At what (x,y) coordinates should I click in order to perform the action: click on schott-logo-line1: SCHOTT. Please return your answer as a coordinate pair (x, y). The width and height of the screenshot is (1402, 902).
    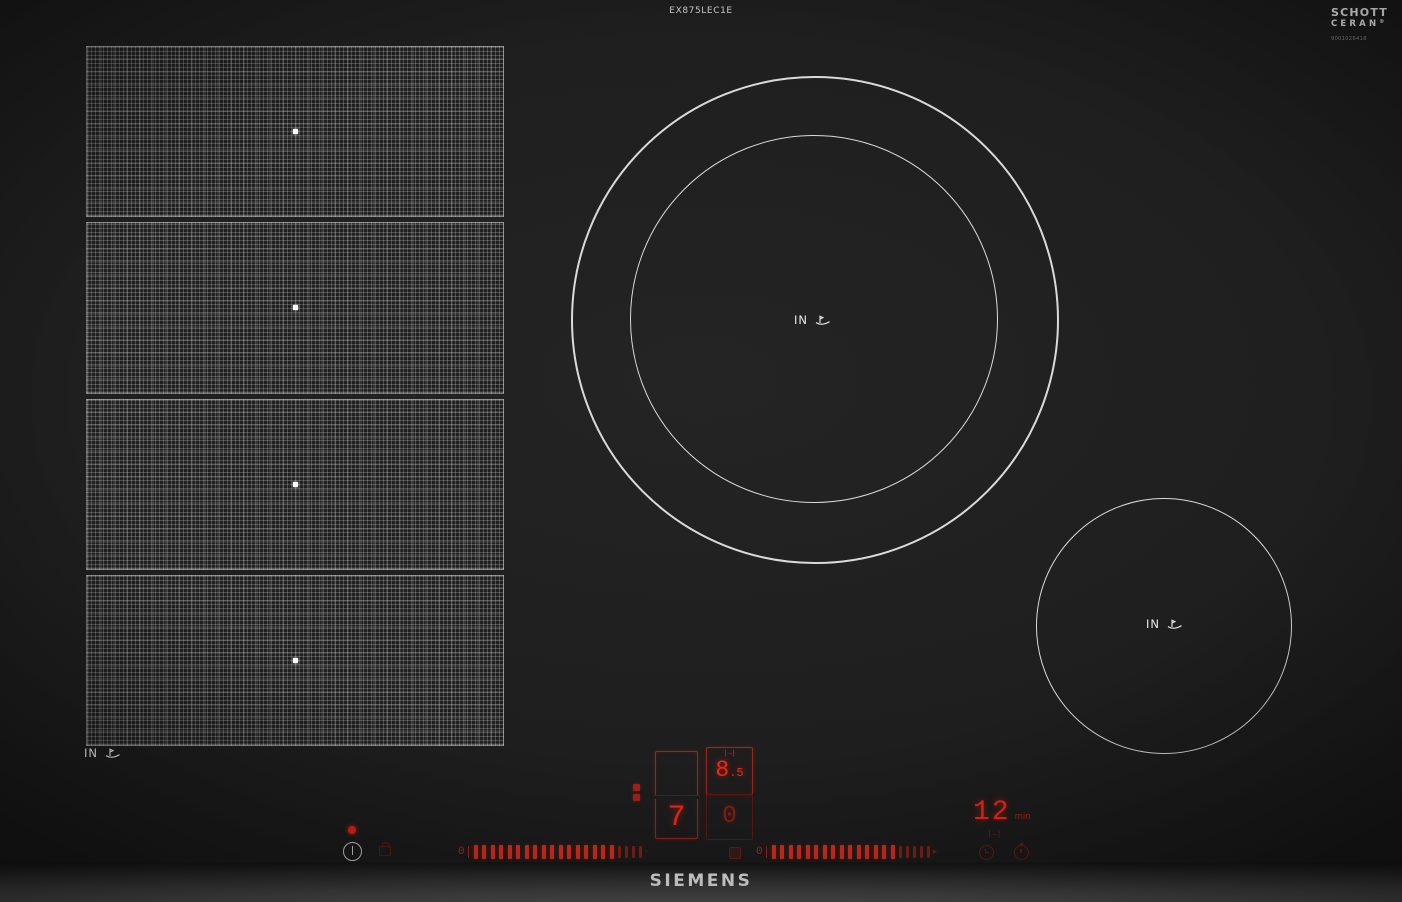
    Looking at the image, I should click on (1359, 12).